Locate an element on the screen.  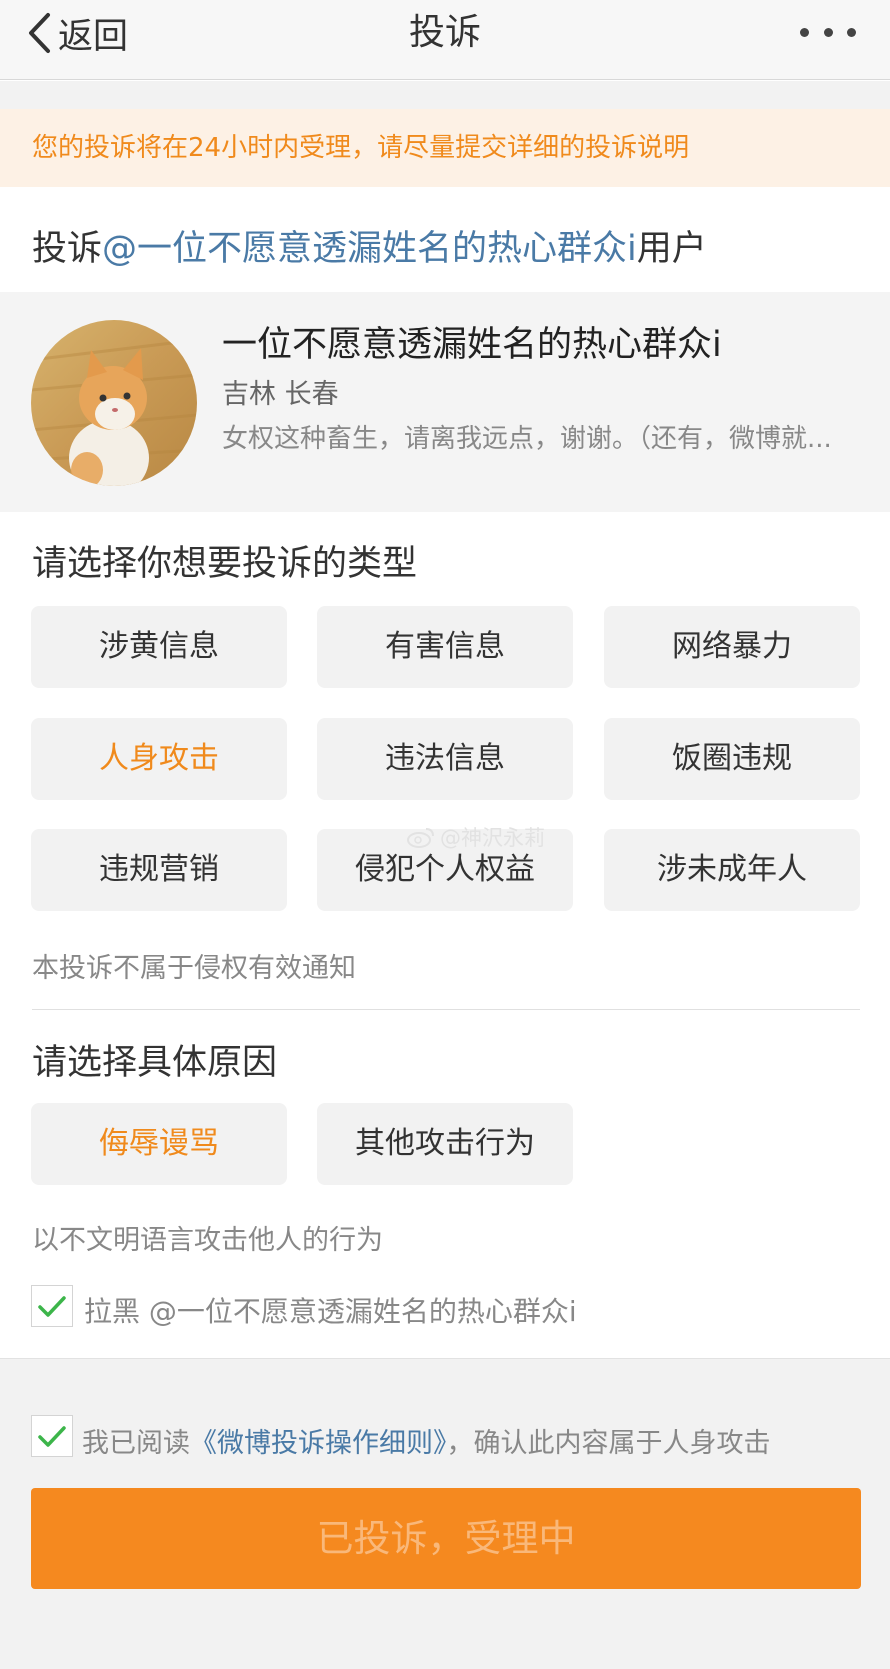
reason-option: 其他攻击行为 is located at coordinates (445, 1144).